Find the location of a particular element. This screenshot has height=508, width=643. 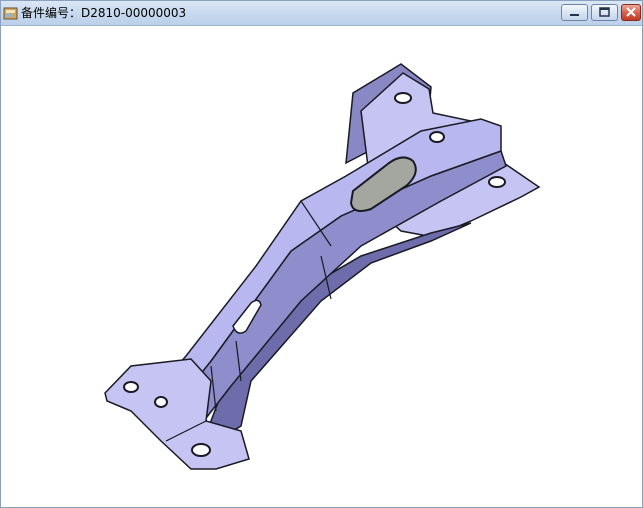

maximize-button is located at coordinates (604, 12).